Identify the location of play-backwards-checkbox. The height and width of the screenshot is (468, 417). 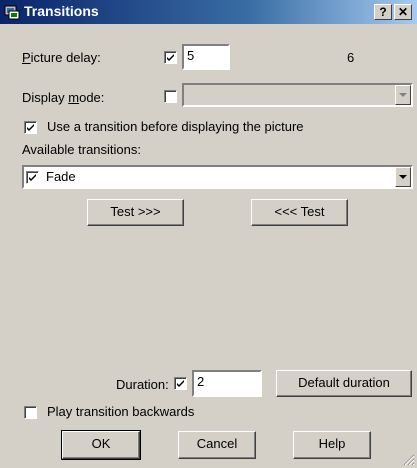
(30, 412).